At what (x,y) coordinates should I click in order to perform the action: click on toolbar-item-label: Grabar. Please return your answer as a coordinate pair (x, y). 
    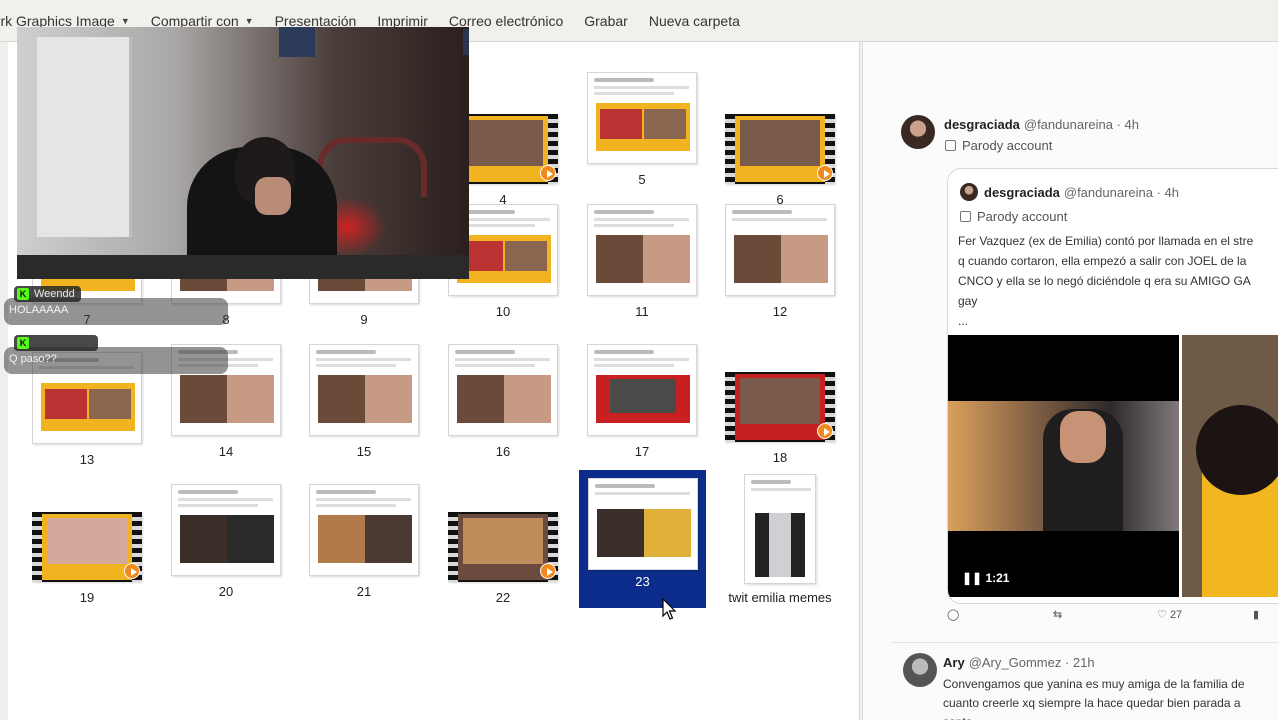
    Looking at the image, I should click on (606, 20).